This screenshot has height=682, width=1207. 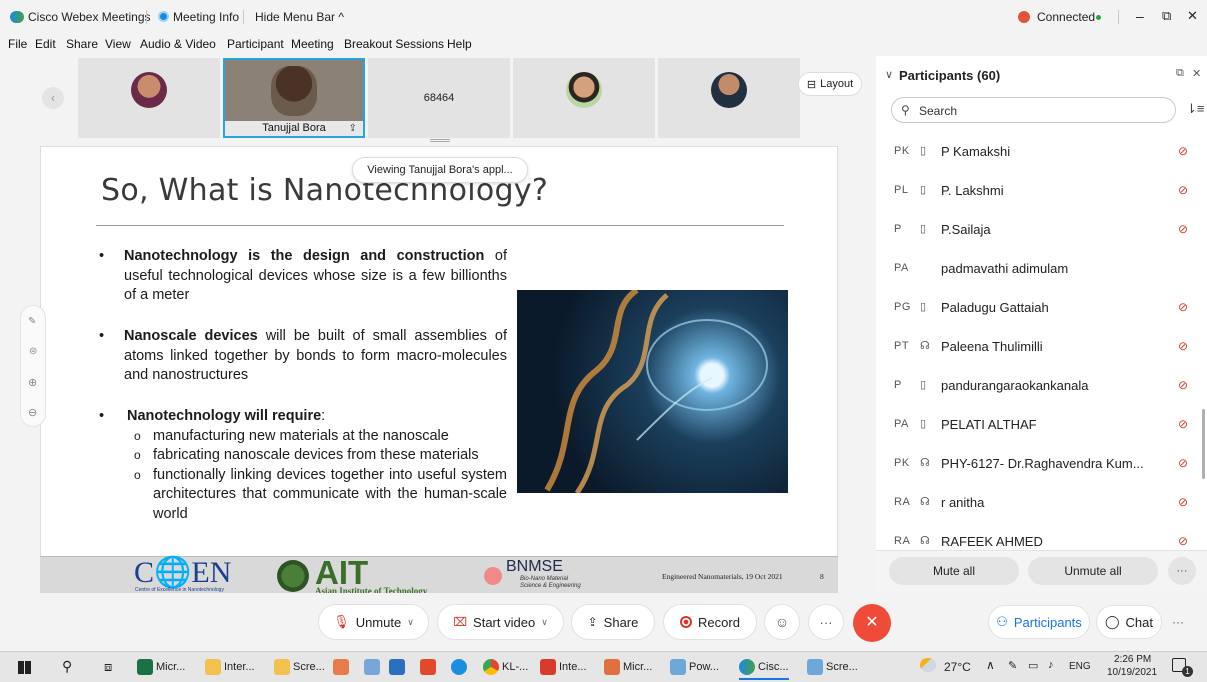 What do you see at coordinates (1166, 16) in the screenshot?
I see `restore-button: ⧉` at bounding box center [1166, 16].